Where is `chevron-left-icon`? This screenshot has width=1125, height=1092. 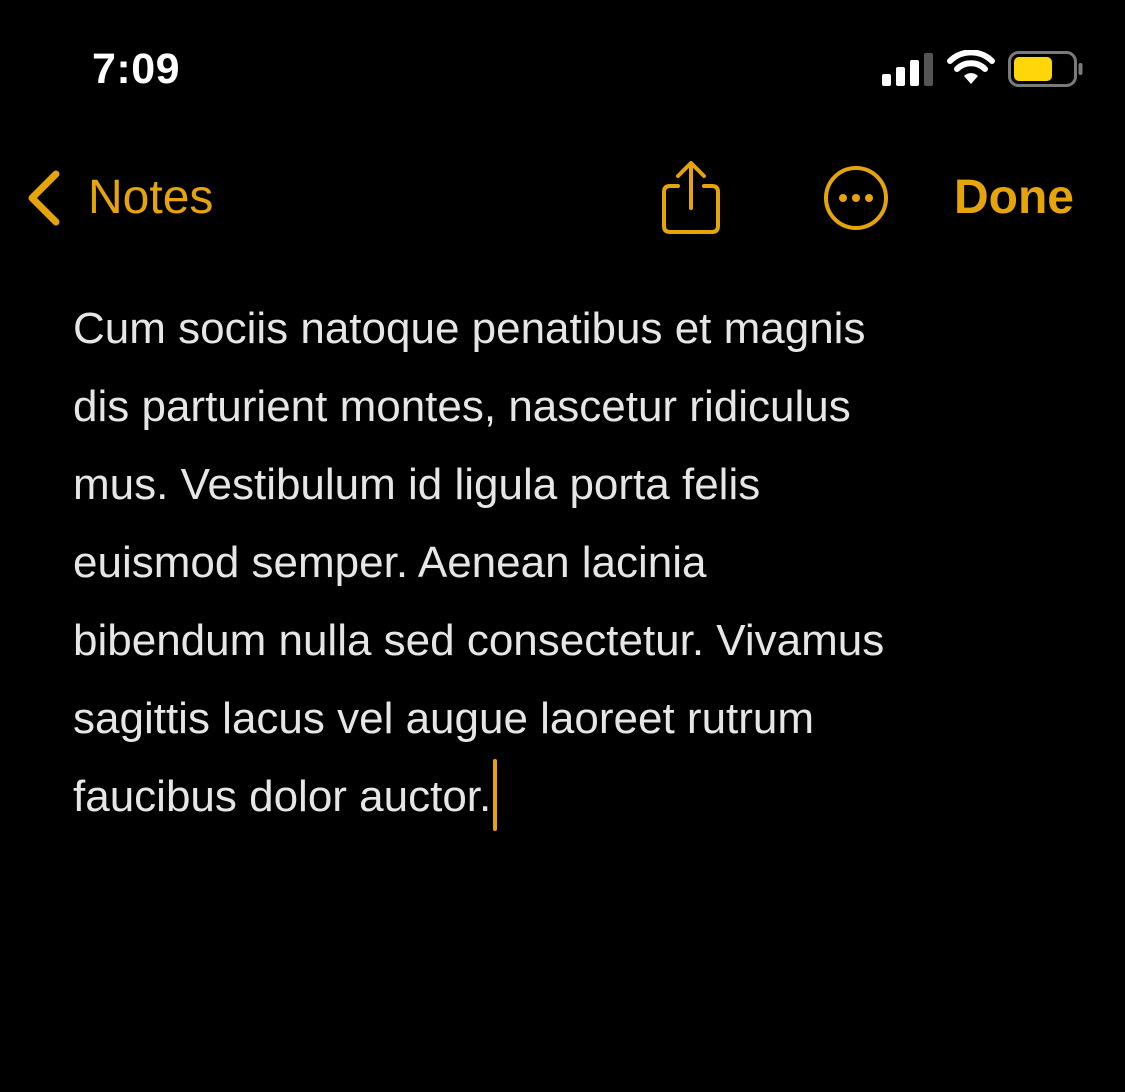
chevron-left-icon is located at coordinates (44, 198).